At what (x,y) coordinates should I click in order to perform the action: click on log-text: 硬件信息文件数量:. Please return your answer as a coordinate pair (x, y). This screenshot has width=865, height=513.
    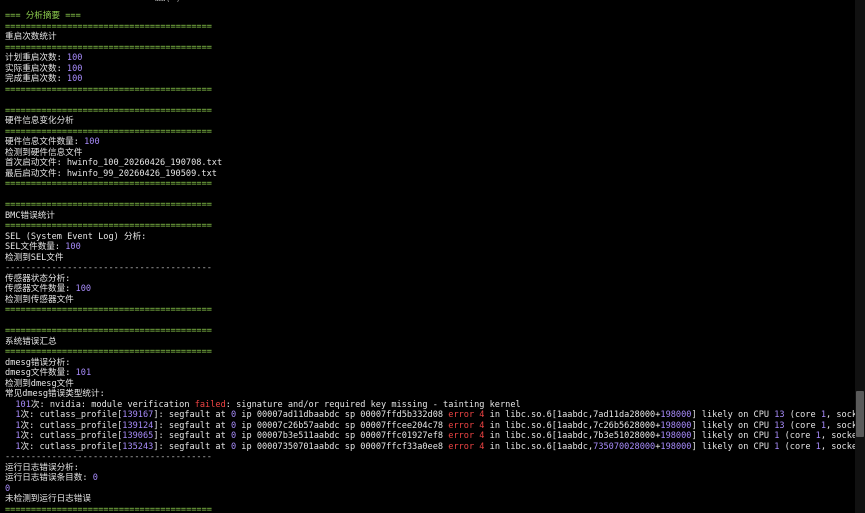
    Looking at the image, I should click on (45, 142).